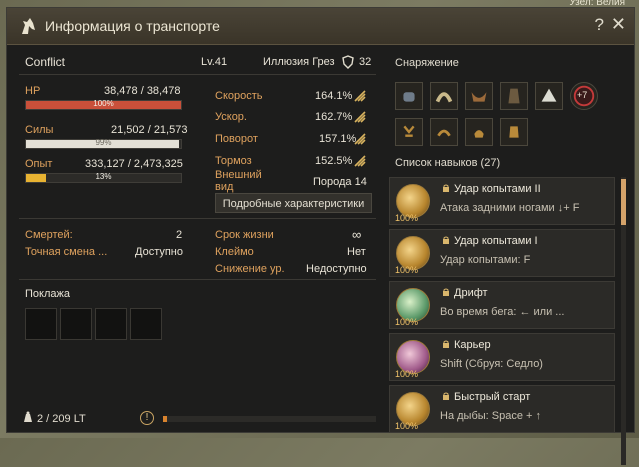 This screenshot has width=639, height=467. Describe the element at coordinates (250, 269) in the screenshot. I see `level-decrease-label: Снижение ур.` at that location.